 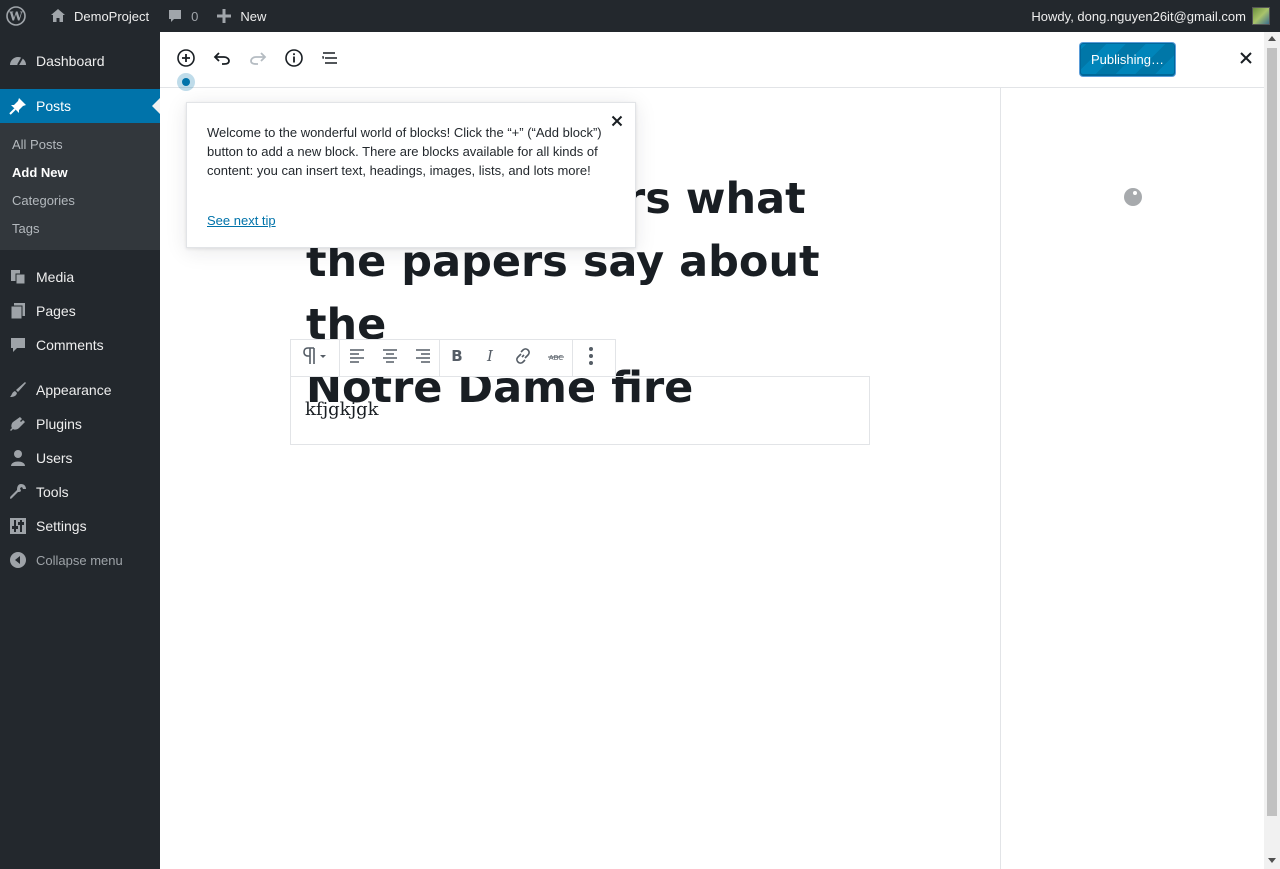 What do you see at coordinates (56, 311) in the screenshot?
I see `sidebar-item-label: Pages` at bounding box center [56, 311].